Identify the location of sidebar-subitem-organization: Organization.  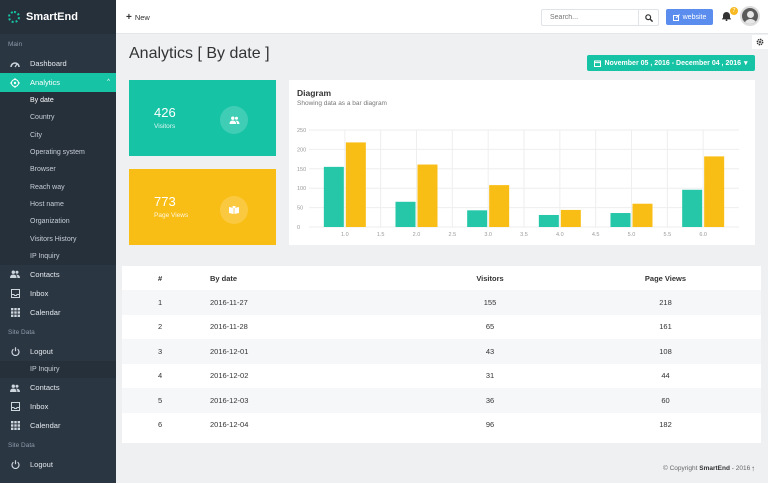
(58, 222).